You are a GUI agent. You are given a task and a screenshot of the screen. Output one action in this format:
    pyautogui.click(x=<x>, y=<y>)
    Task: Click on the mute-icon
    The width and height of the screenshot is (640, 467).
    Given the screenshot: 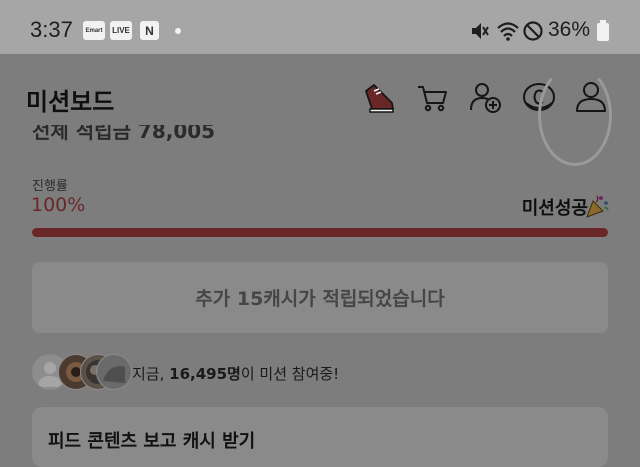 What is the action you would take?
    pyautogui.click(x=480, y=31)
    